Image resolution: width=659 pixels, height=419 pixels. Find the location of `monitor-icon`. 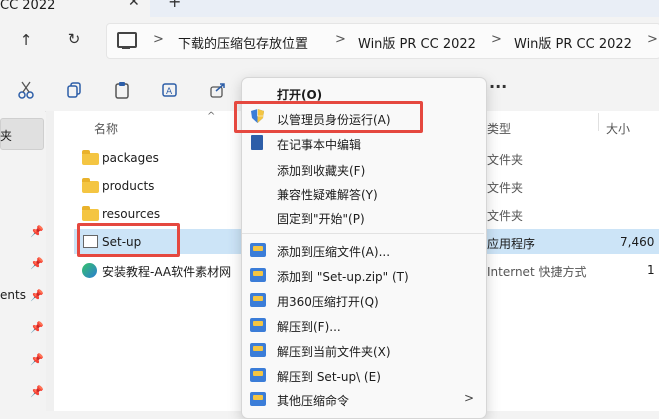

monitor-icon is located at coordinates (127, 40).